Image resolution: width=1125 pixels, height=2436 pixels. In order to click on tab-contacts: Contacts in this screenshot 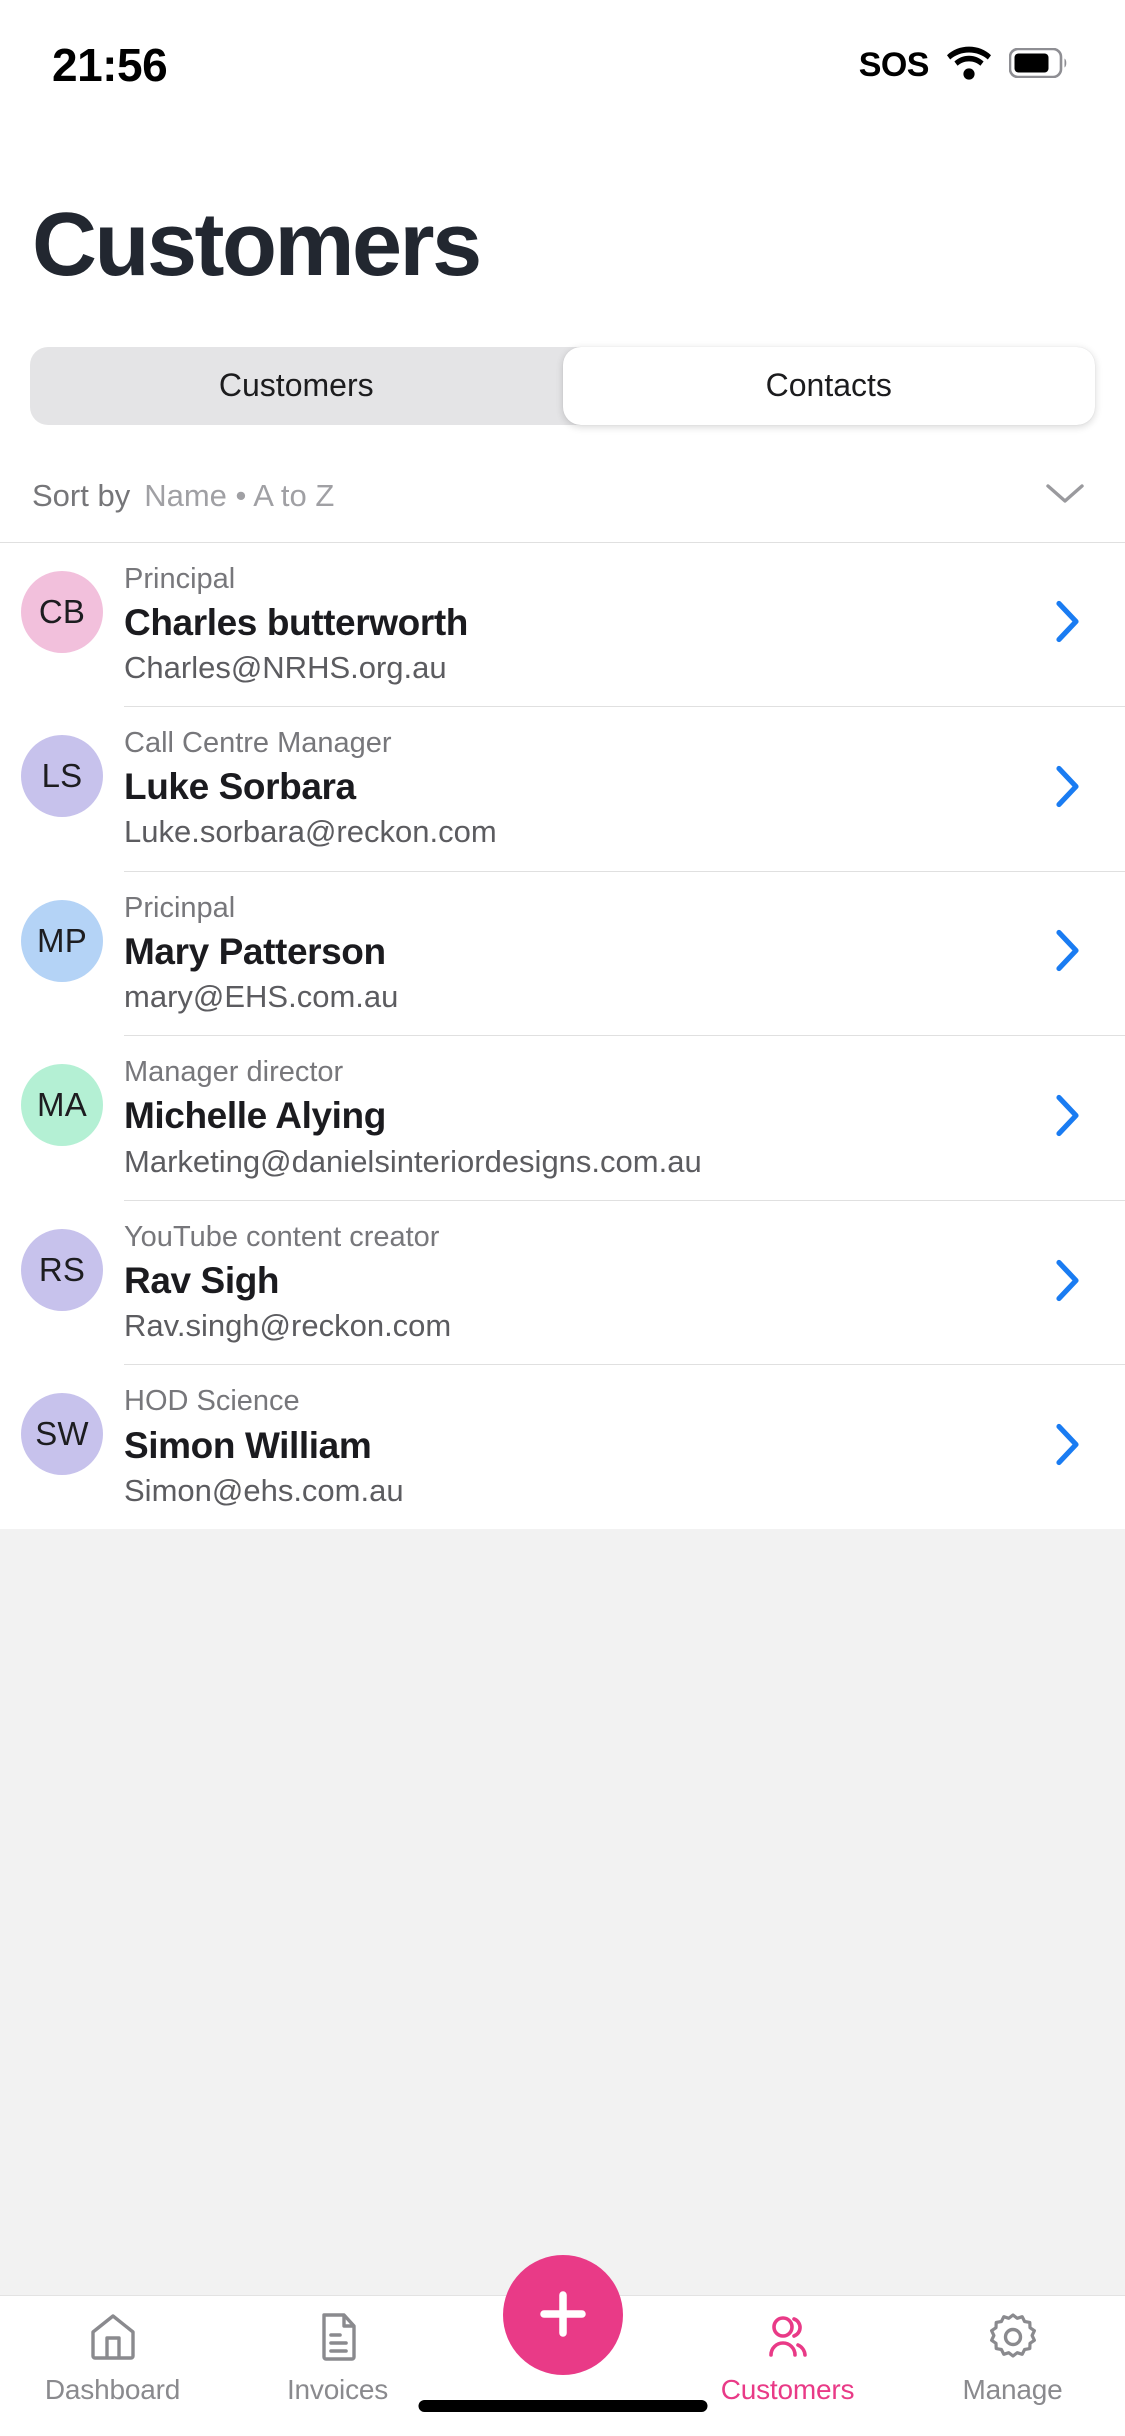, I will do `click(828, 385)`.